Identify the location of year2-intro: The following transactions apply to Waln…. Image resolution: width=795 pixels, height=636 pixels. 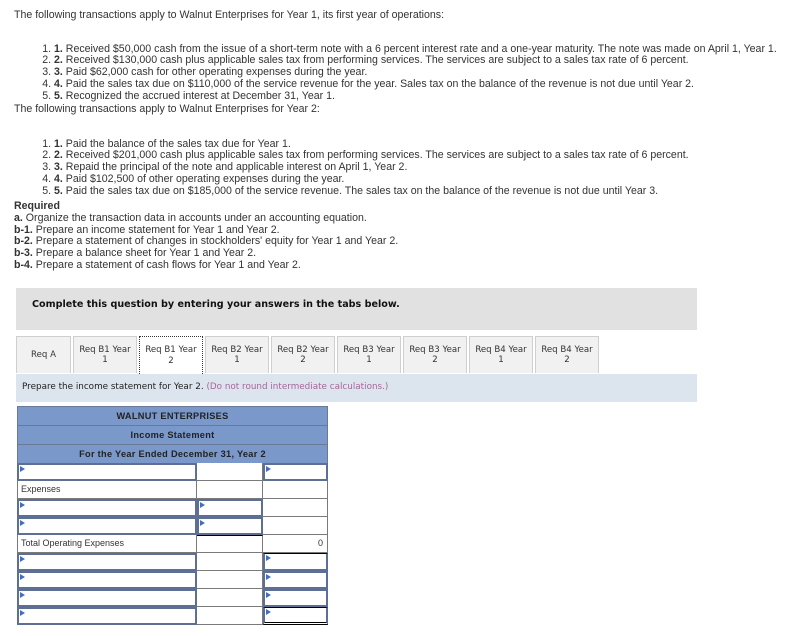
(167, 109).